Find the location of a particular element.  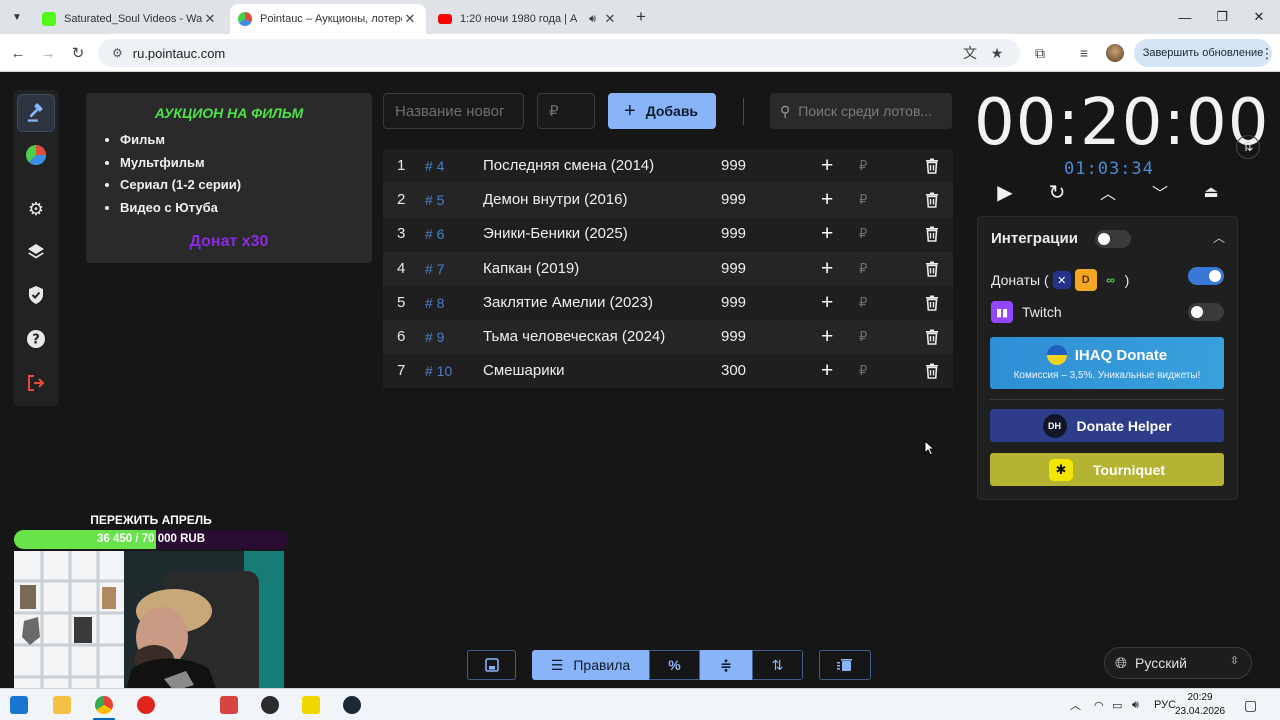

rules-toggle-button: ☰ Правила is located at coordinates (590, 665).